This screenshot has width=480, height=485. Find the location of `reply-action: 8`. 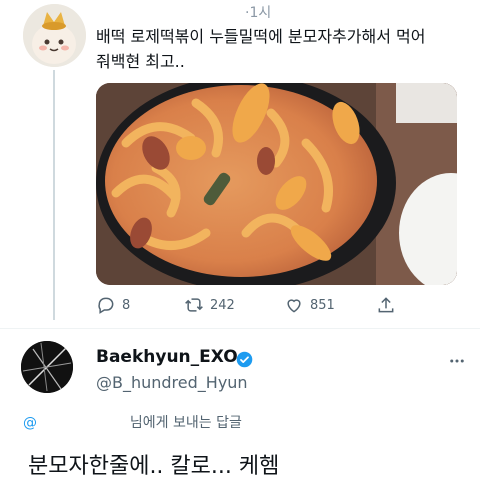

reply-action: 8 is located at coordinates (113, 305).